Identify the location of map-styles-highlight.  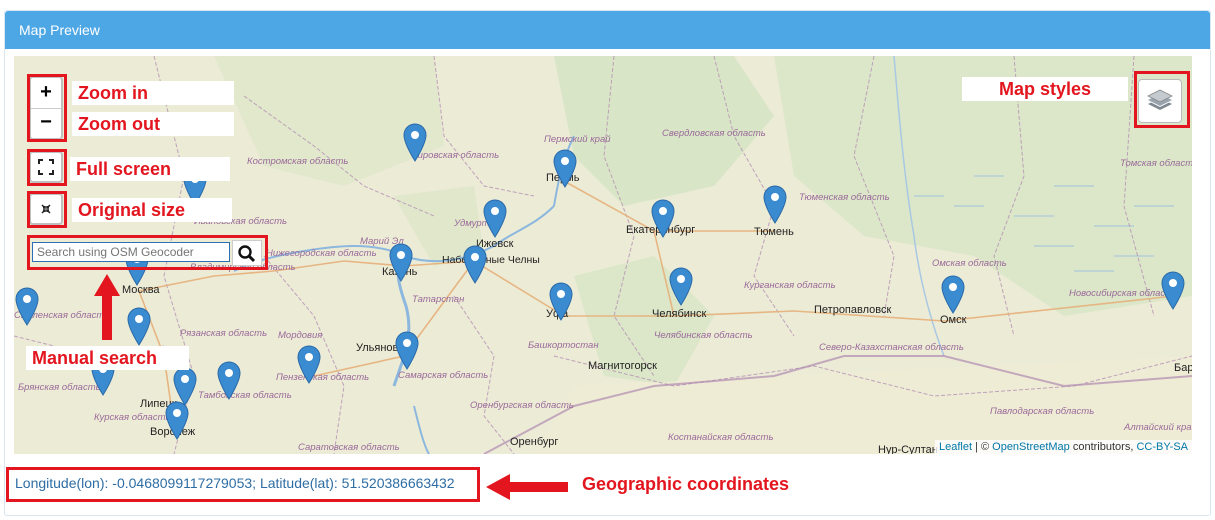
(1162, 99).